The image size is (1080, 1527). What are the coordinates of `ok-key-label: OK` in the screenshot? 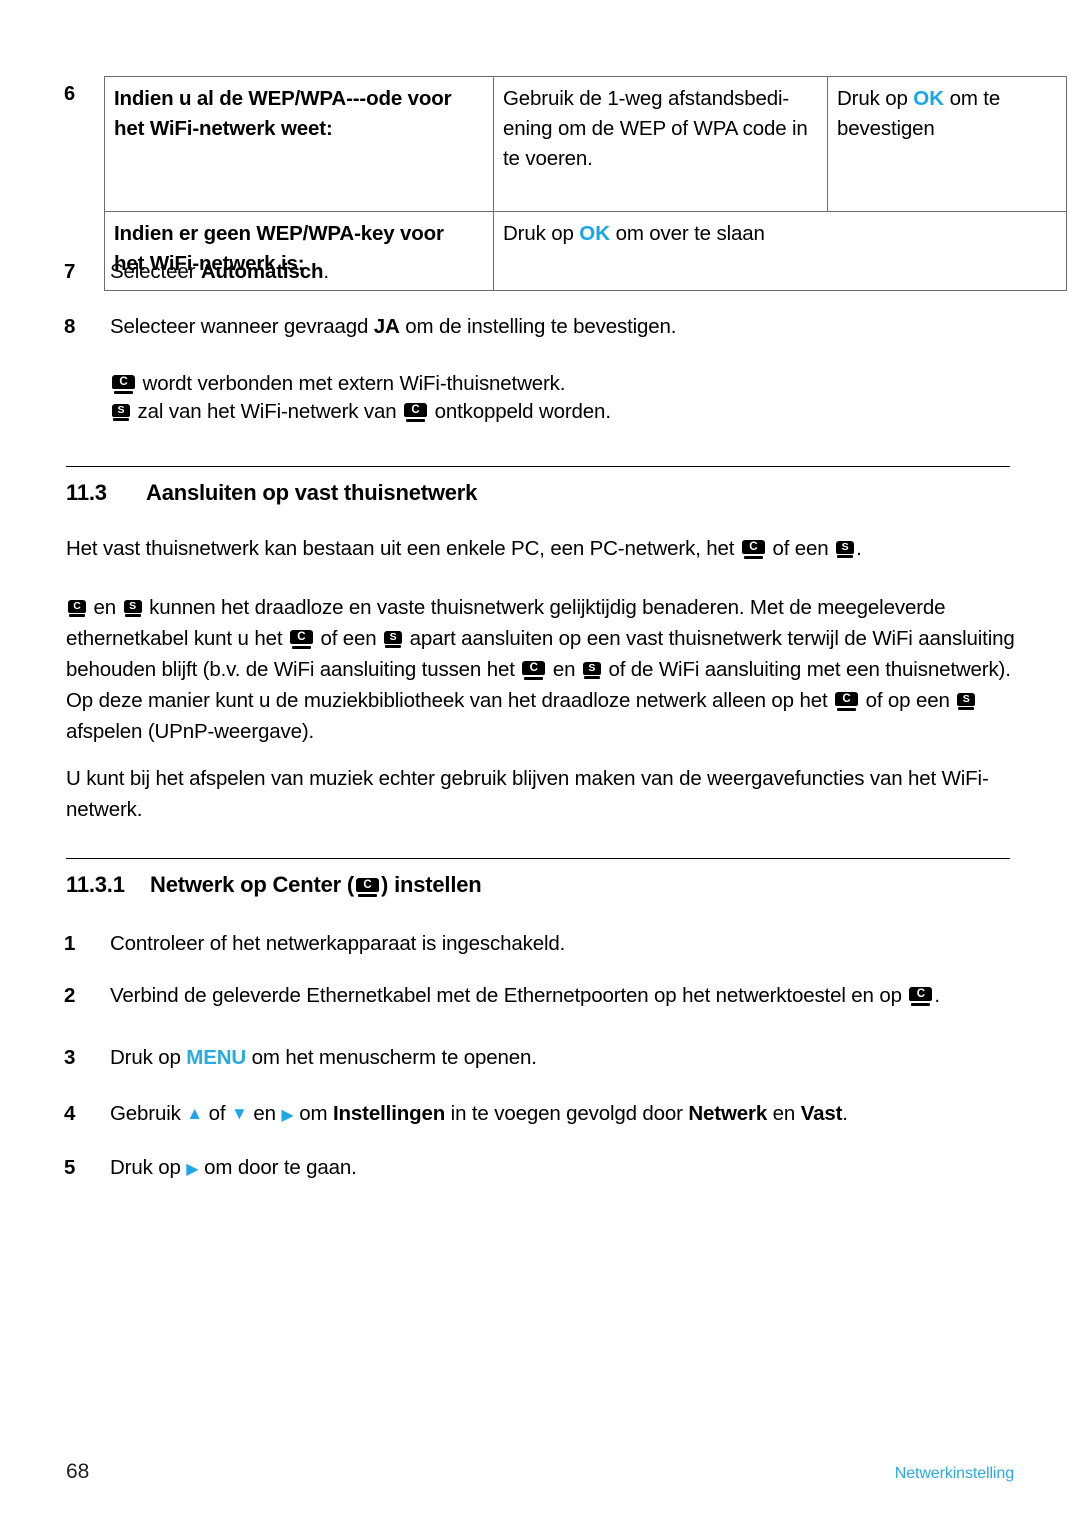 It's located at (929, 98).